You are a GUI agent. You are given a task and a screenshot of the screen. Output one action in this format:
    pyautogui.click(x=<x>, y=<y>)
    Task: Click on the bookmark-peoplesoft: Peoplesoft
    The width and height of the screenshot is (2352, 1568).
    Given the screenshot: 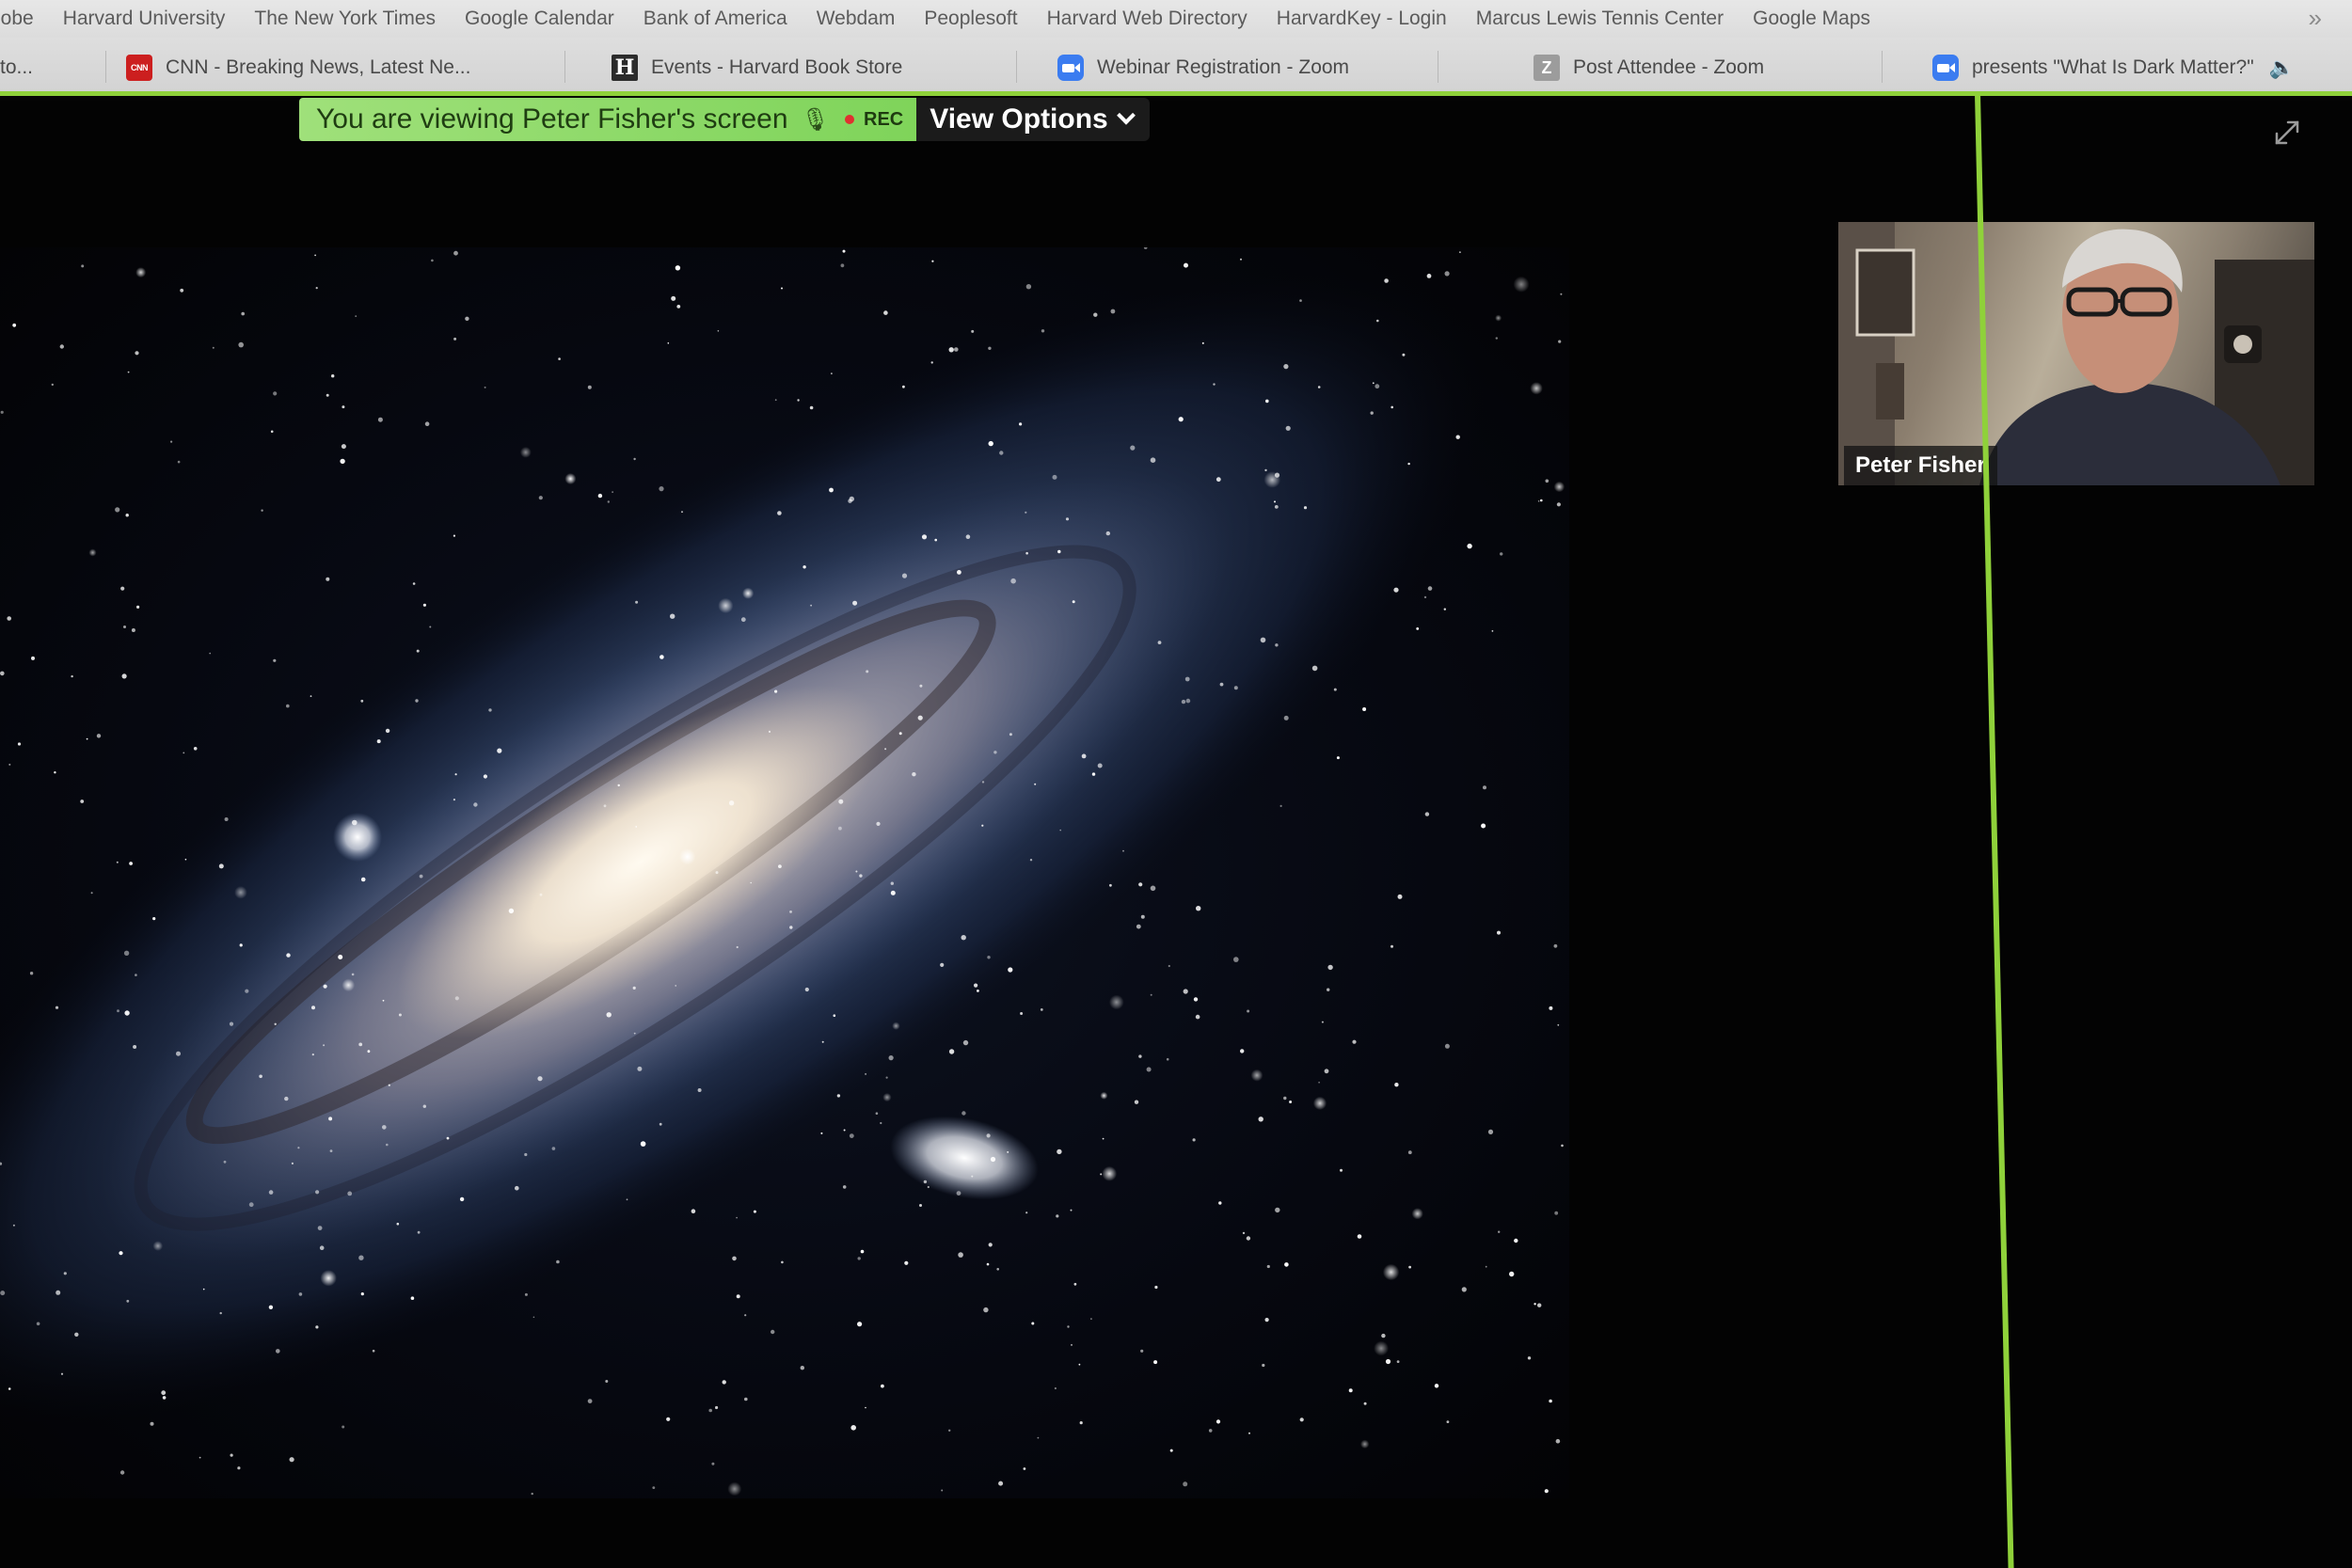 What is the action you would take?
    pyautogui.click(x=970, y=19)
    